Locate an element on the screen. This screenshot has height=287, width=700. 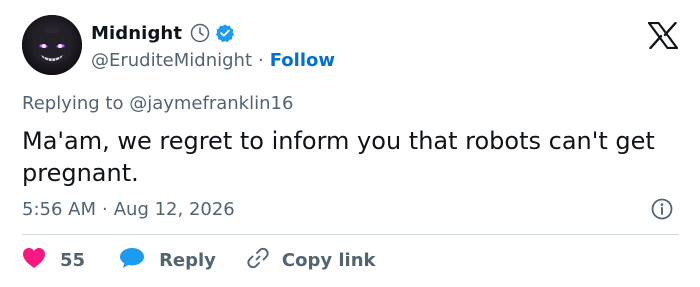
replying-to-mention: @jaymefranklin16 is located at coordinates (211, 103).